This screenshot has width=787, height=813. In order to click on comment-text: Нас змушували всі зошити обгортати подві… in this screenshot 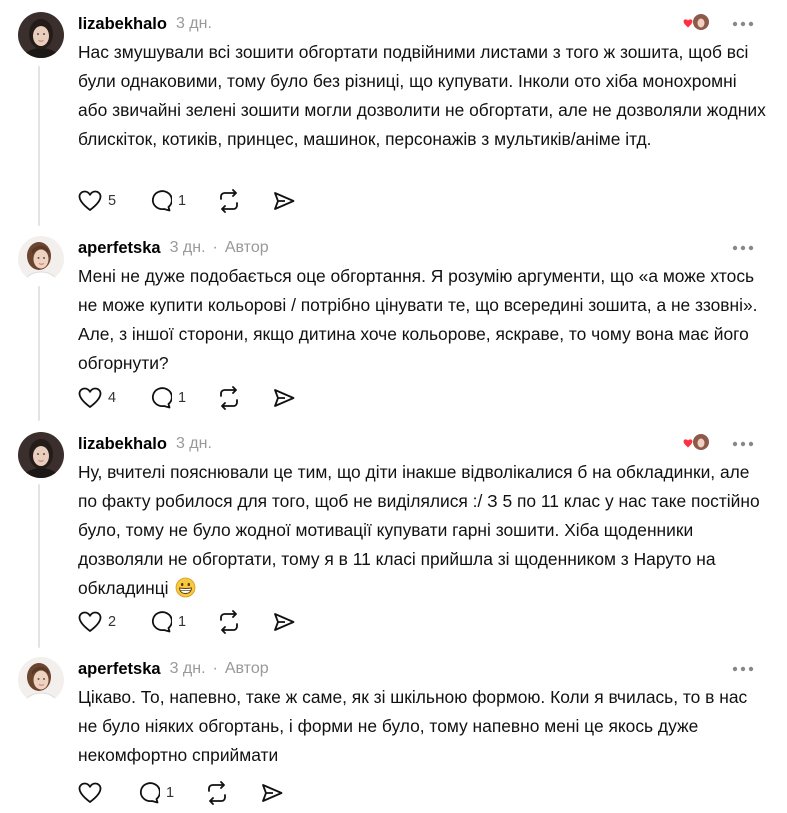, I will do `click(422, 95)`.